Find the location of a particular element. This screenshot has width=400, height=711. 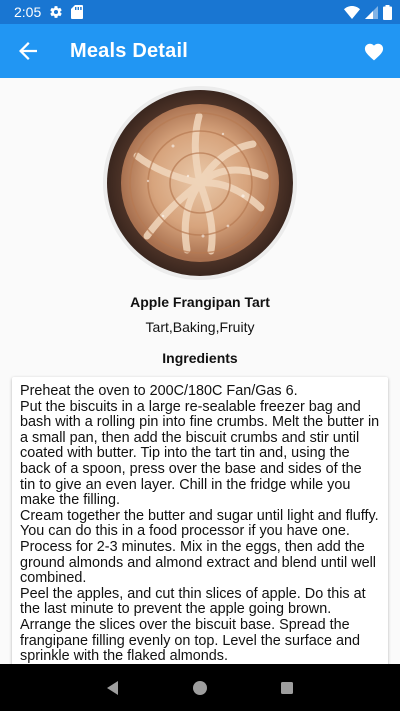

gear-icon is located at coordinates (56, 12).